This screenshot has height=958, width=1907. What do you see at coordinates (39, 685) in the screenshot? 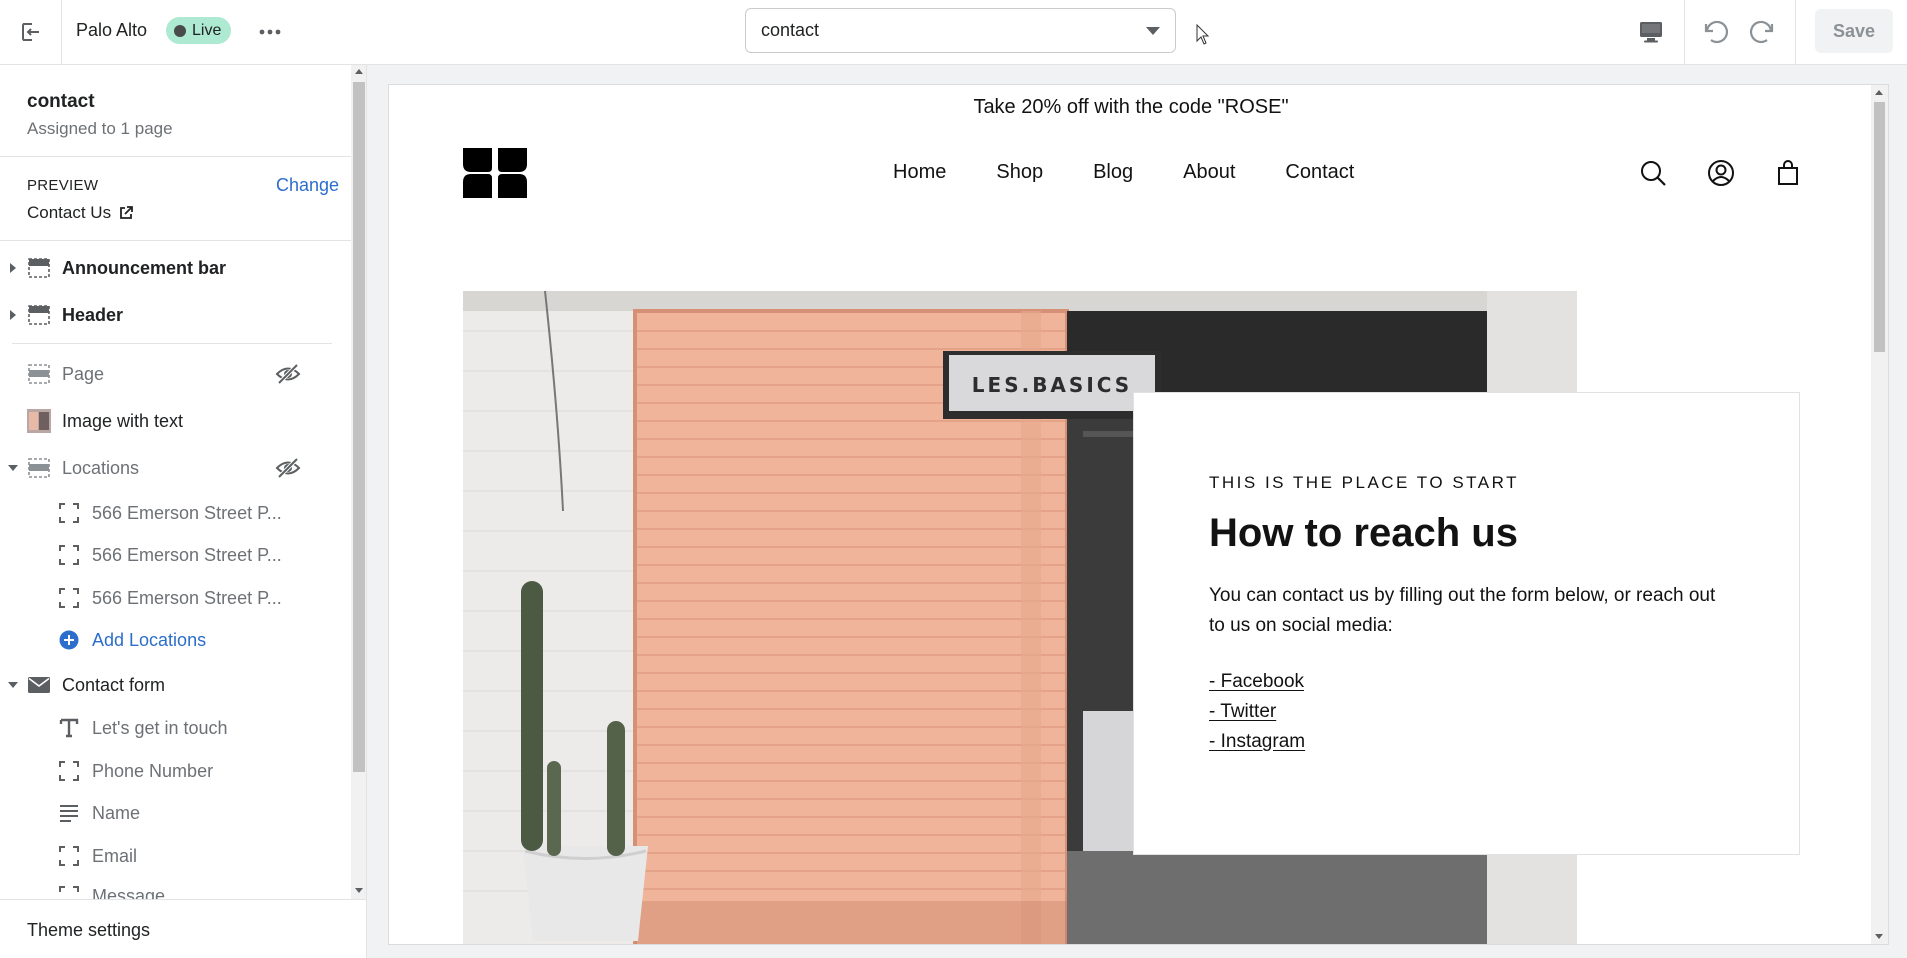
I see `envelope-icon` at bounding box center [39, 685].